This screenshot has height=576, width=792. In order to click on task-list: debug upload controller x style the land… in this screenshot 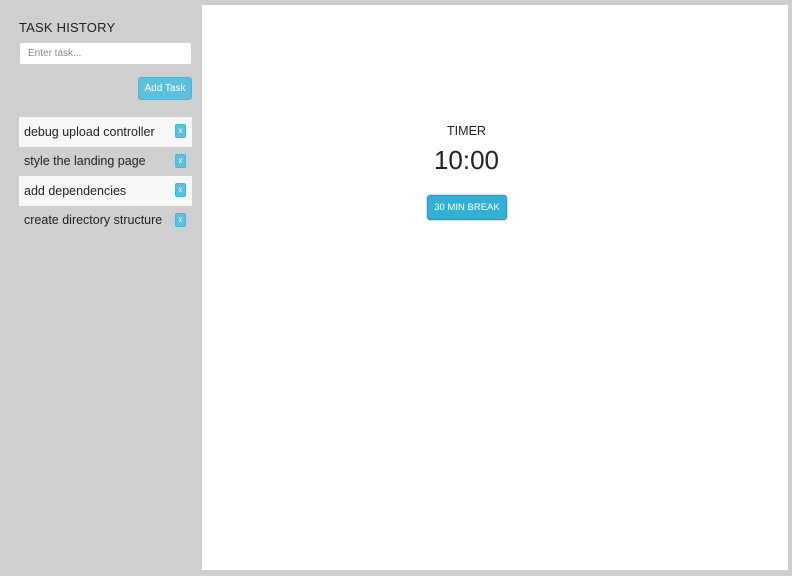, I will do `click(105, 176)`.